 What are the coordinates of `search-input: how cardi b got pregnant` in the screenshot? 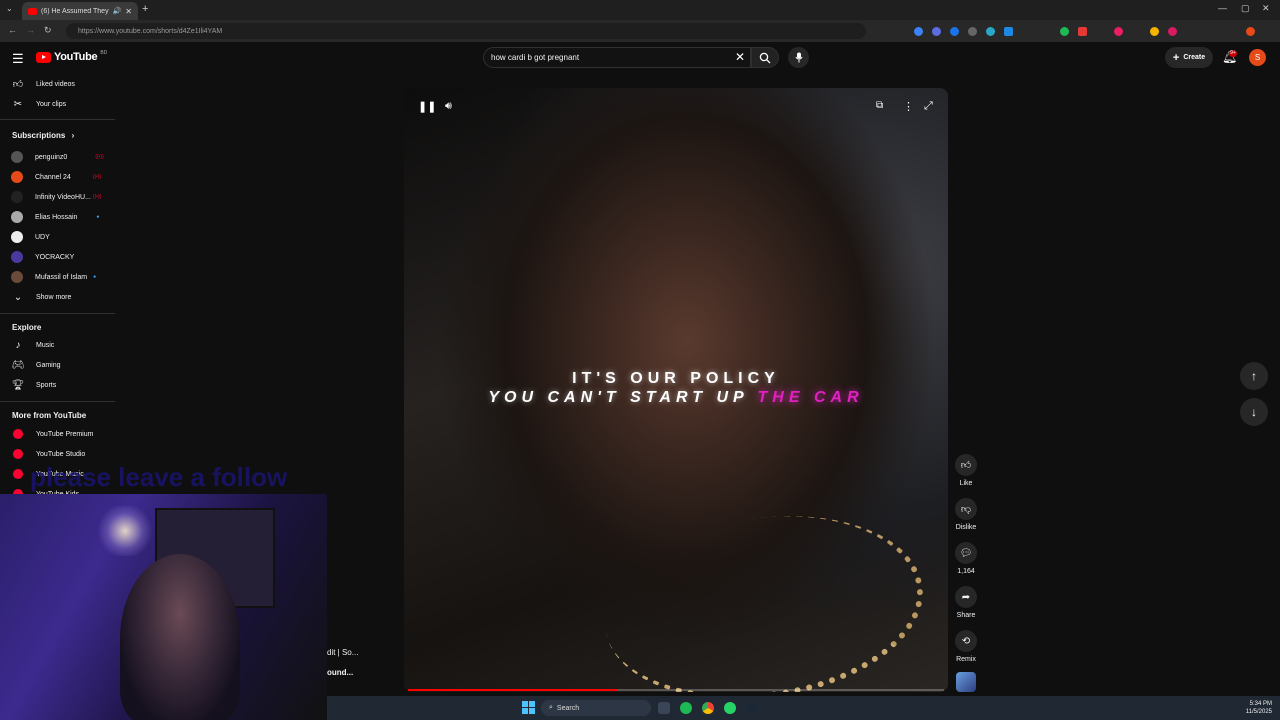 It's located at (617, 57).